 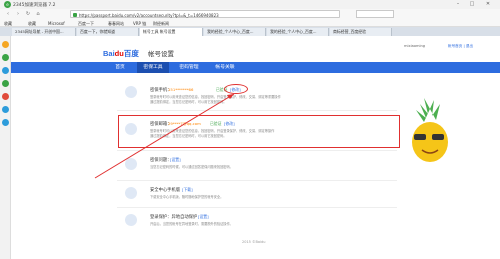 What do you see at coordinates (430, 130) in the screenshot?
I see `pineapple-mascot` at bounding box center [430, 130].